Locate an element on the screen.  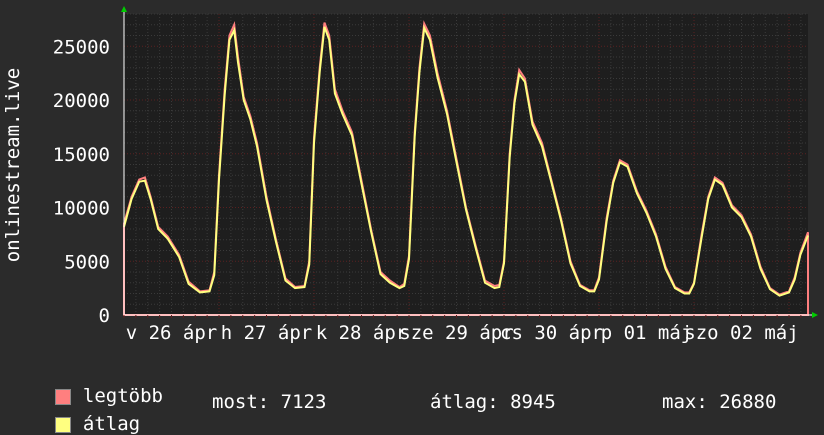
stat-average: átlag: 8945 is located at coordinates (493, 402).